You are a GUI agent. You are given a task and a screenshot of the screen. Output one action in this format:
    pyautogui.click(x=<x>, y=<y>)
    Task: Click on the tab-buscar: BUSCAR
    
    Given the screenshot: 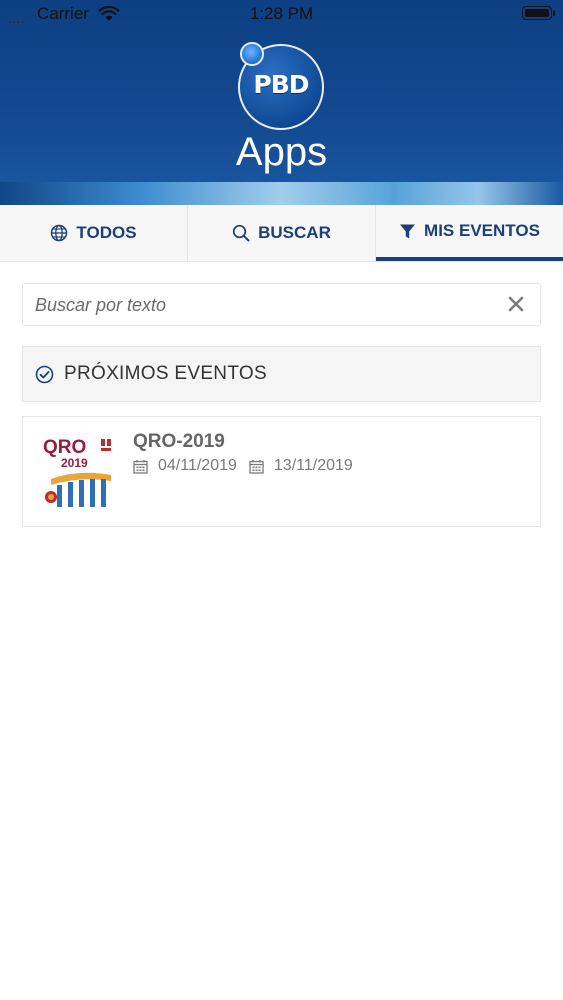 What is the action you would take?
    pyautogui.click(x=282, y=233)
    